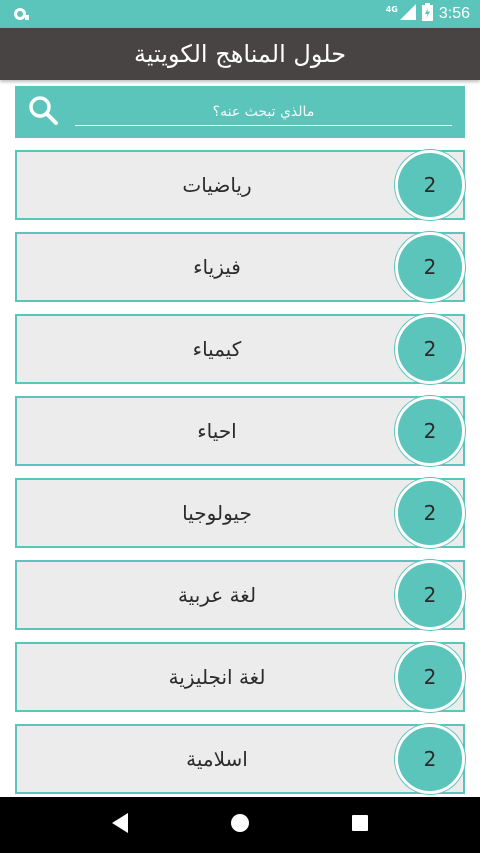 The image size is (480, 853). What do you see at coordinates (240, 431) in the screenshot?
I see `list-item-biology: احياء 2` at bounding box center [240, 431].